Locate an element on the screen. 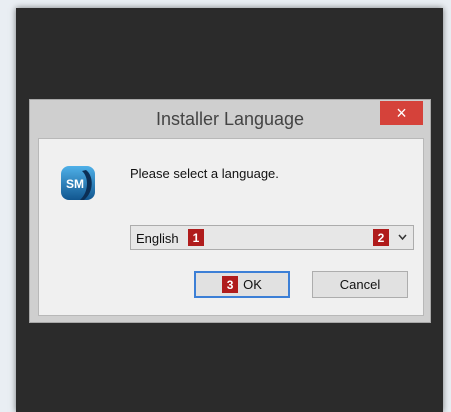  annotation-badge-1: 1 is located at coordinates (196, 237).